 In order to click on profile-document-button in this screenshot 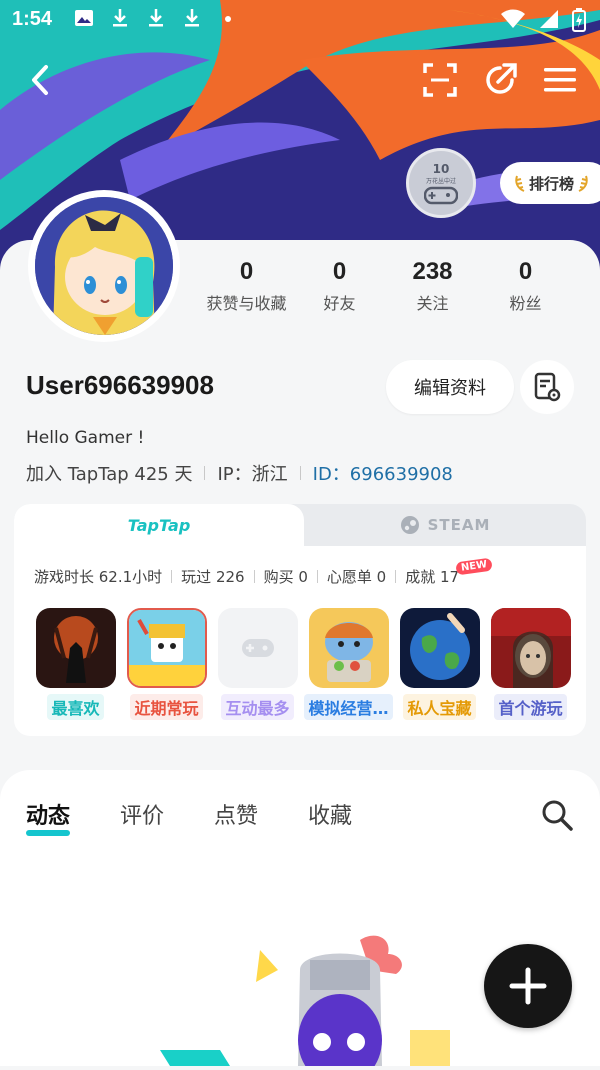, I will do `click(547, 387)`.